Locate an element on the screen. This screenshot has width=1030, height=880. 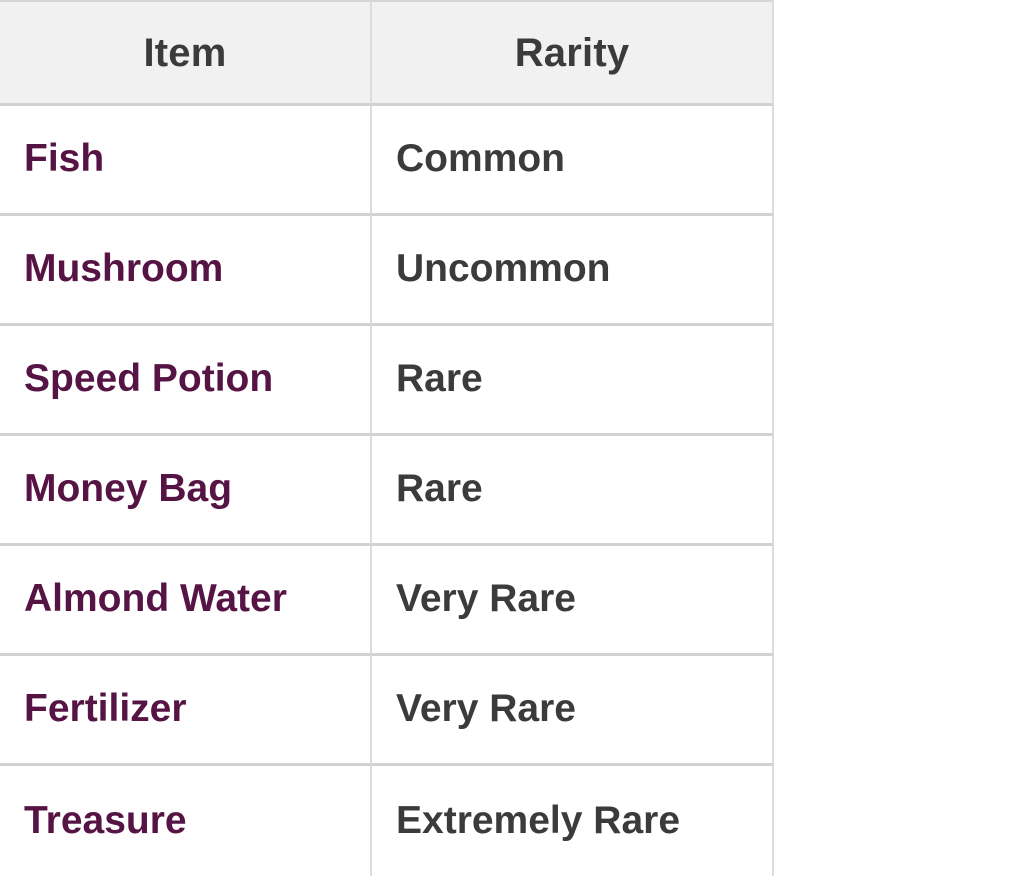
cell-item: Mushroom is located at coordinates (186, 271).